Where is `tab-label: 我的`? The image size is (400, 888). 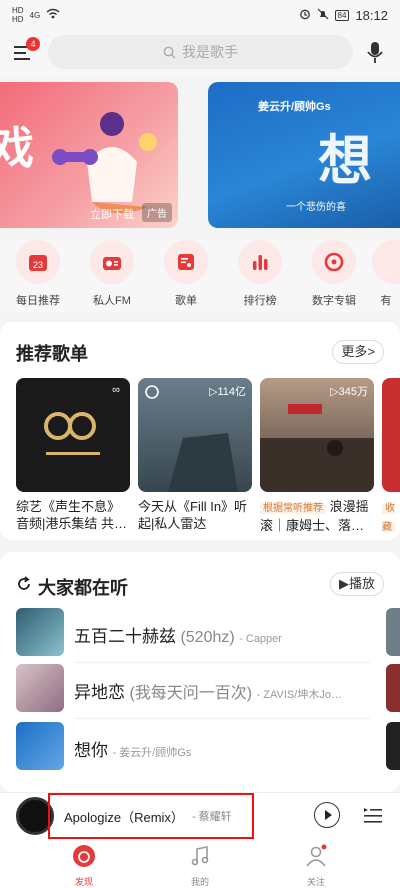
tab-label: 我的 is located at coordinates (199, 882).